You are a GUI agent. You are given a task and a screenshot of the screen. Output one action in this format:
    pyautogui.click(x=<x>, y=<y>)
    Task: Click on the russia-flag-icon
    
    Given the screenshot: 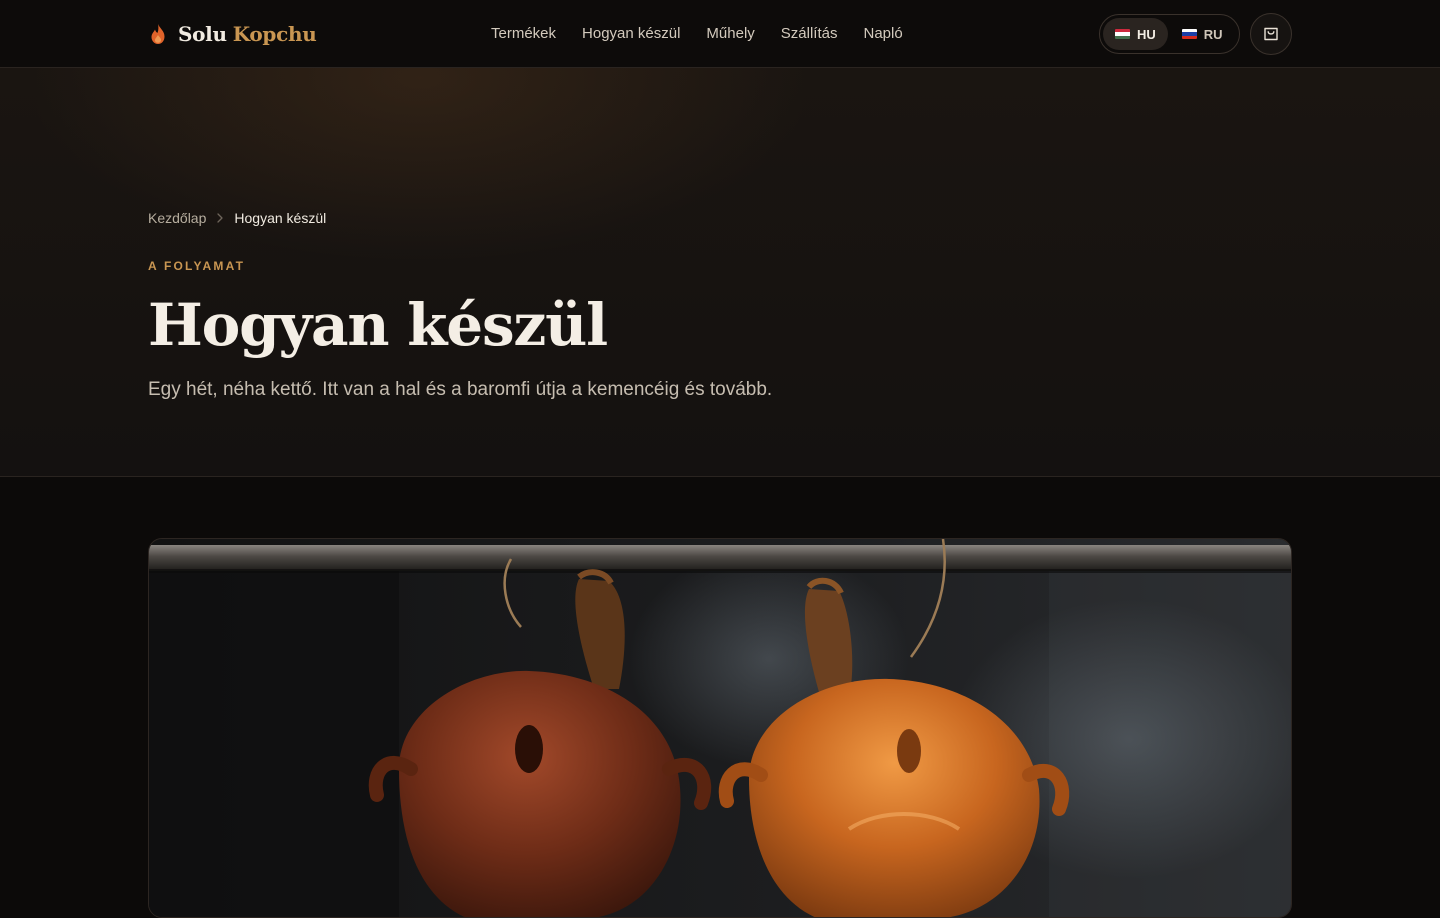 What is the action you would take?
    pyautogui.click(x=1189, y=34)
    